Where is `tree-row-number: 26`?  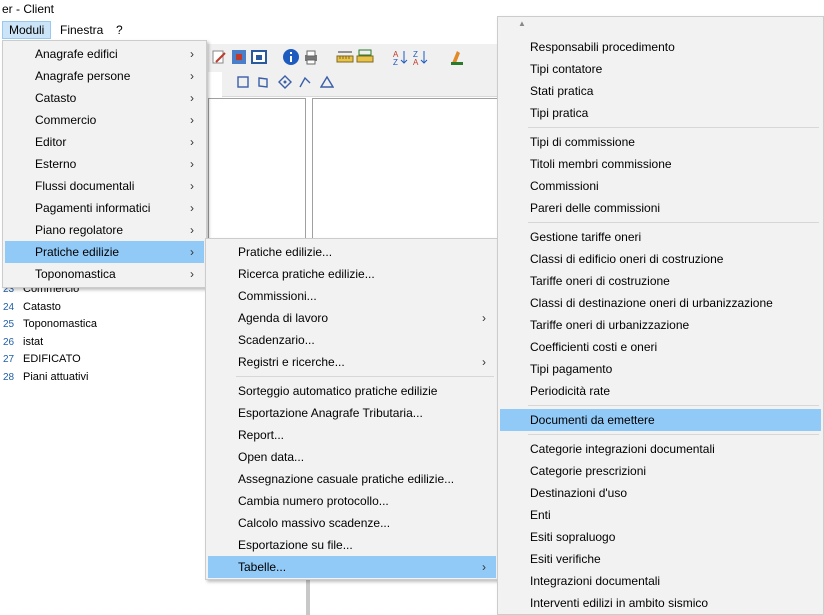
tree-row-number: 26 is located at coordinates (9, 342).